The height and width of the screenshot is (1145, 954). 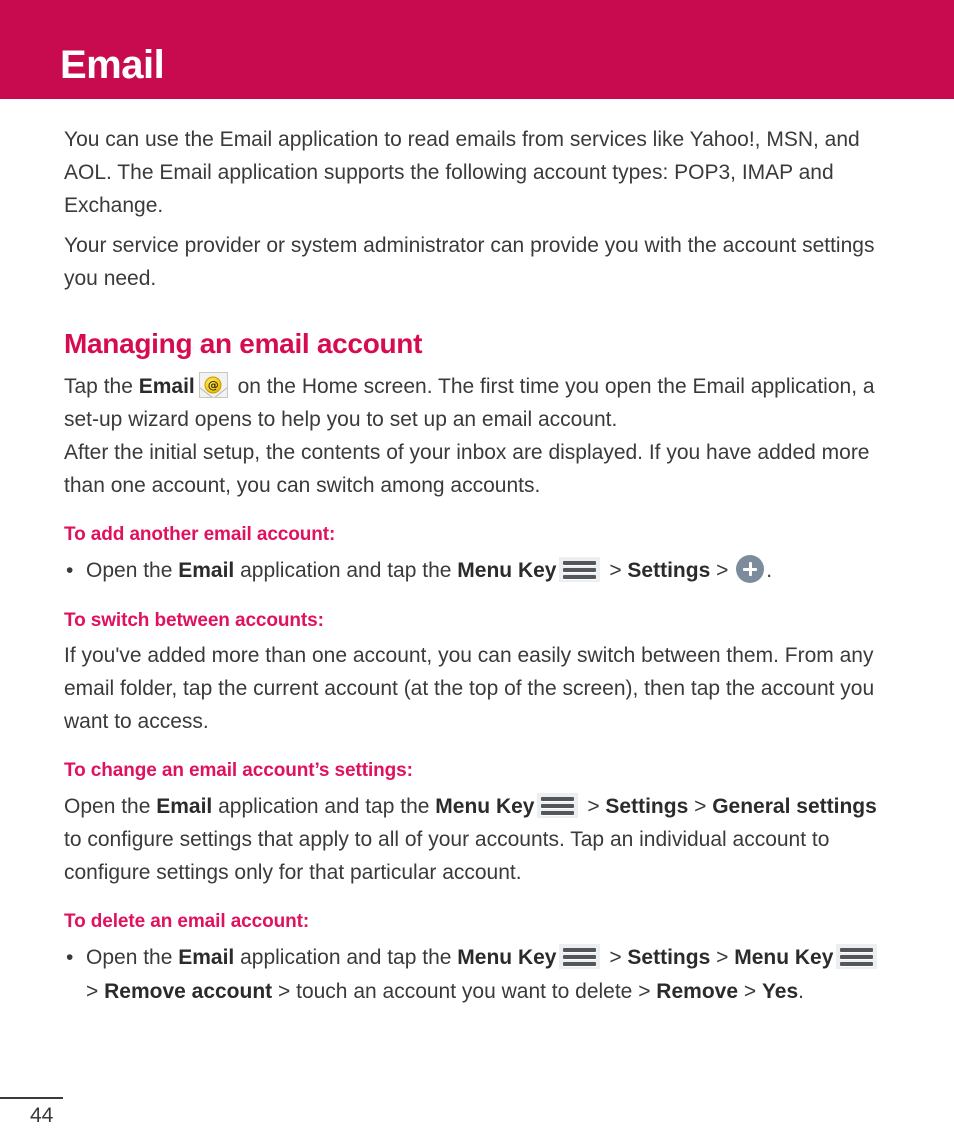 What do you see at coordinates (42, 1115) in the screenshot?
I see `page-number: 44` at bounding box center [42, 1115].